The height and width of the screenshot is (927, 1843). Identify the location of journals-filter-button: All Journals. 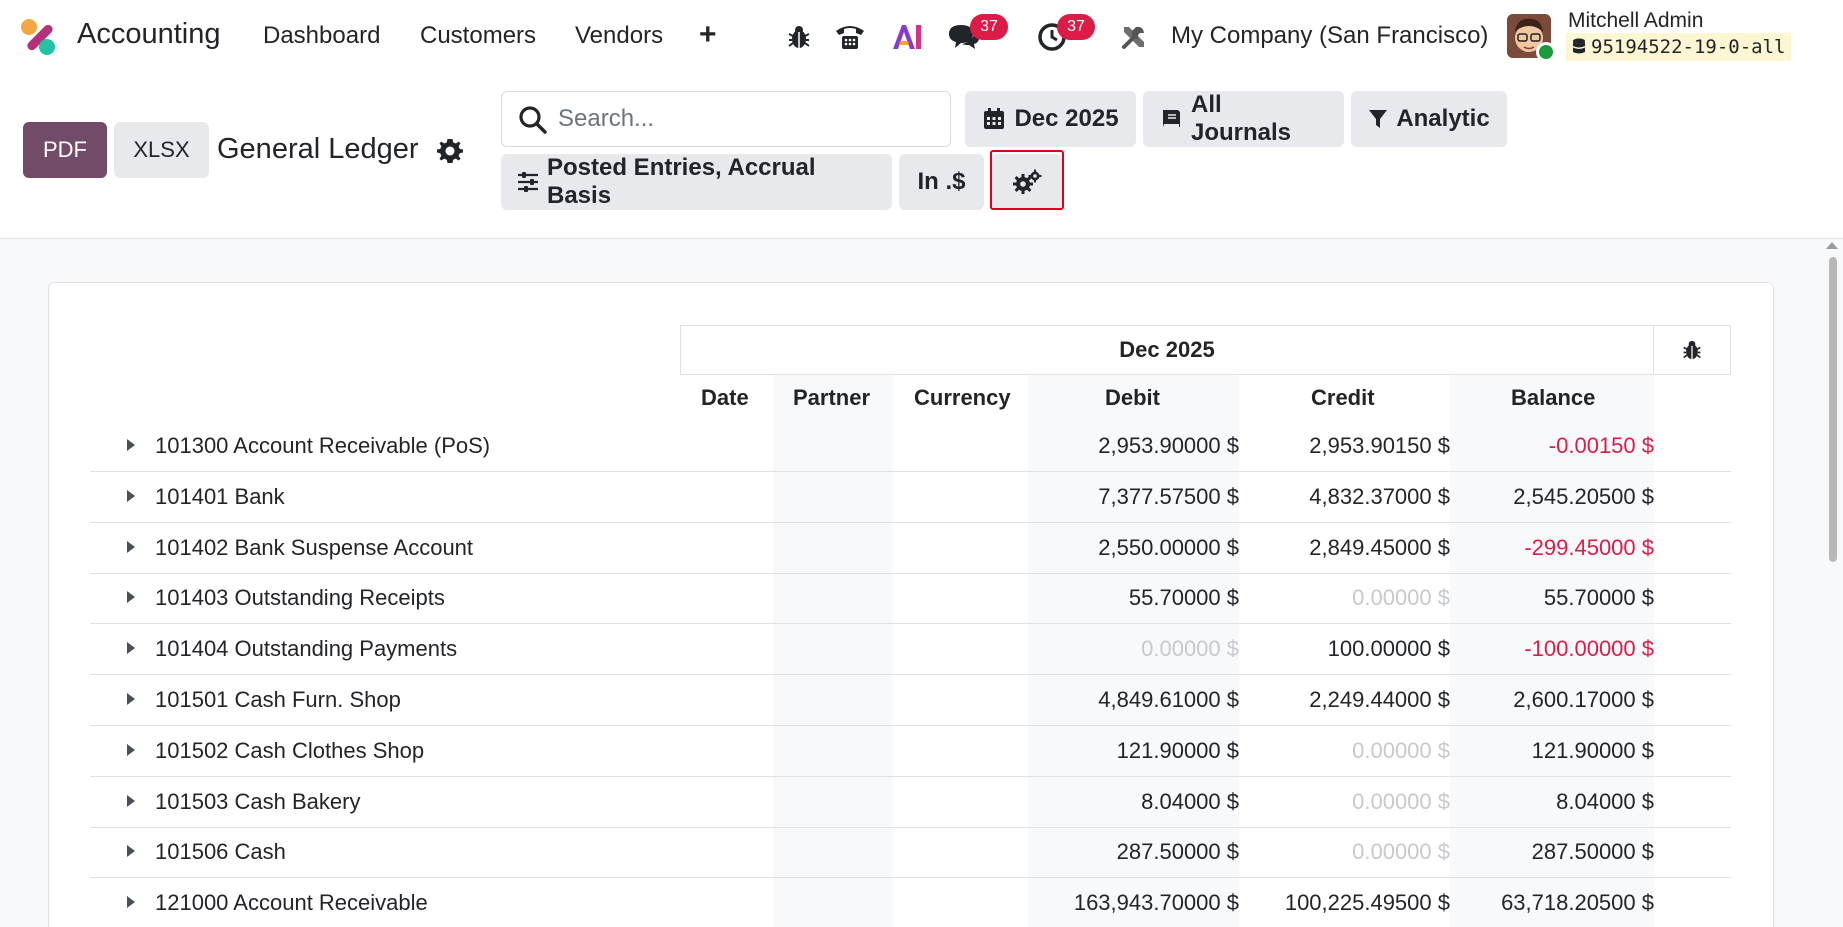
(1243, 119).